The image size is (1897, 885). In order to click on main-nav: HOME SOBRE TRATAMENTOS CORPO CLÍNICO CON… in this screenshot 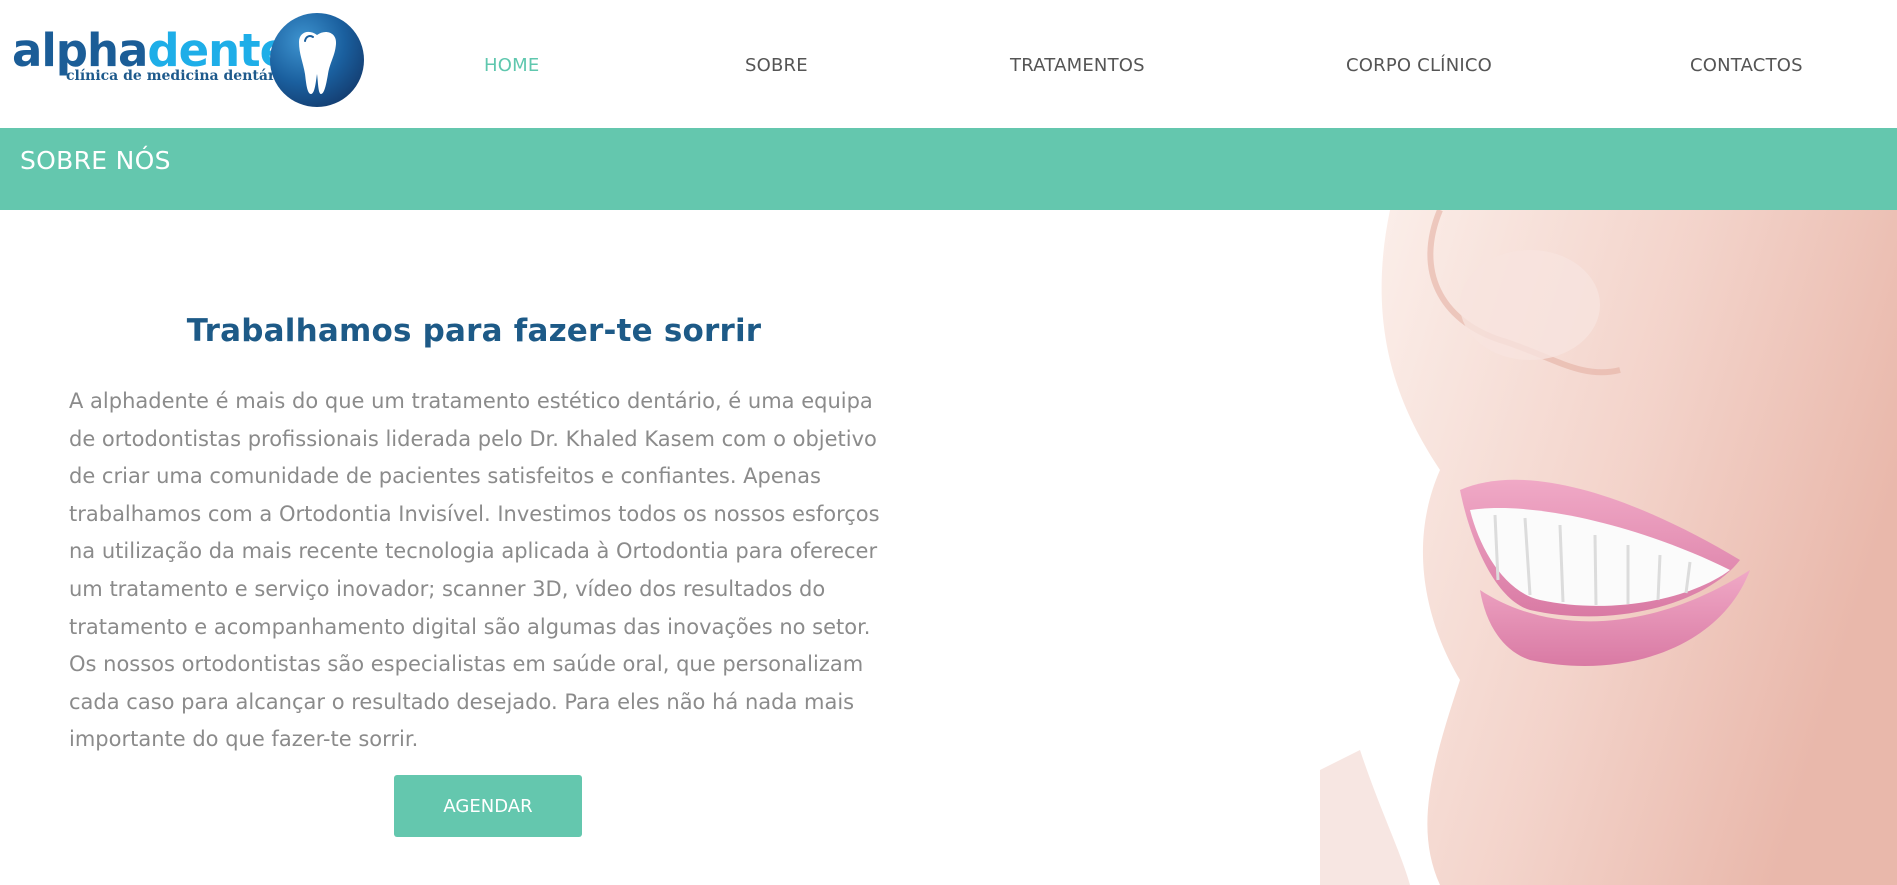, I will do `click(948, 67)`.